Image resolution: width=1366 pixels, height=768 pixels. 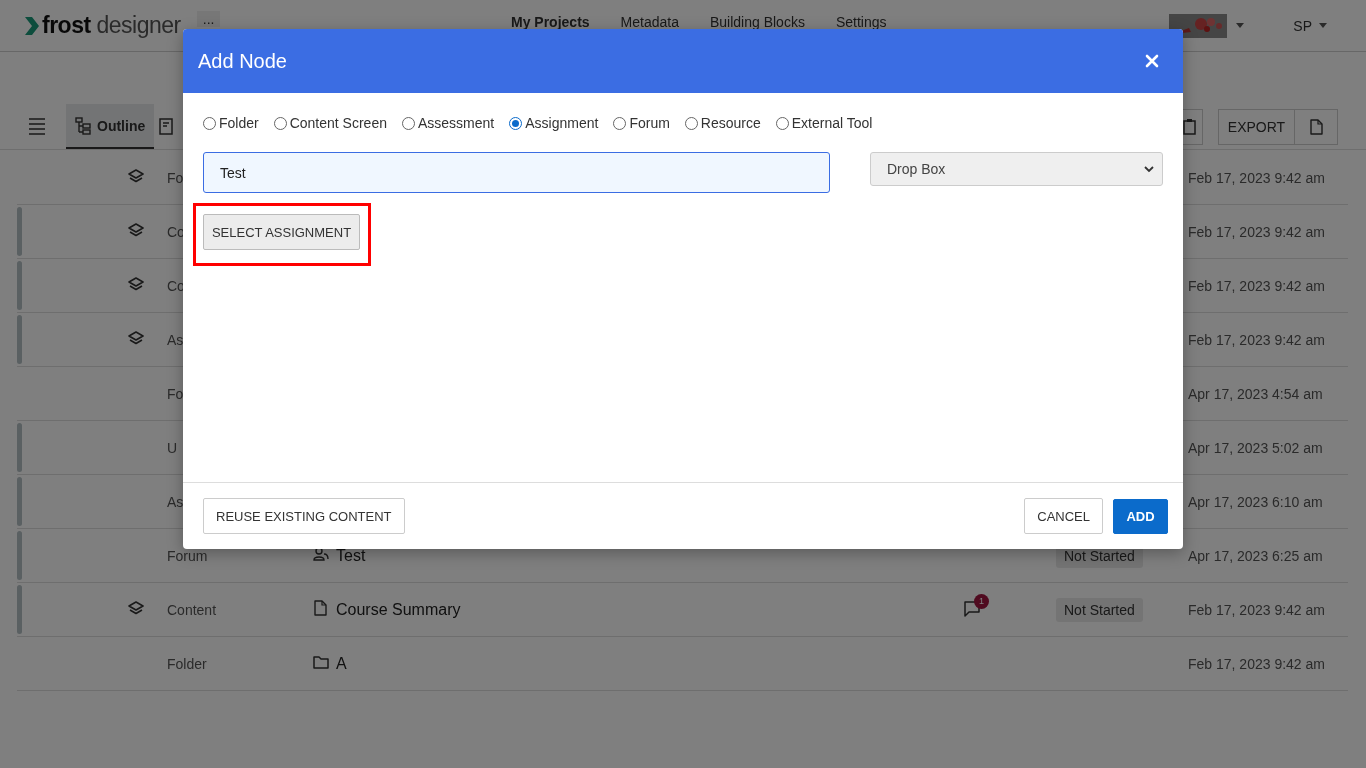 What do you see at coordinates (1063, 516) in the screenshot?
I see `cancel-button: CANCEL` at bounding box center [1063, 516].